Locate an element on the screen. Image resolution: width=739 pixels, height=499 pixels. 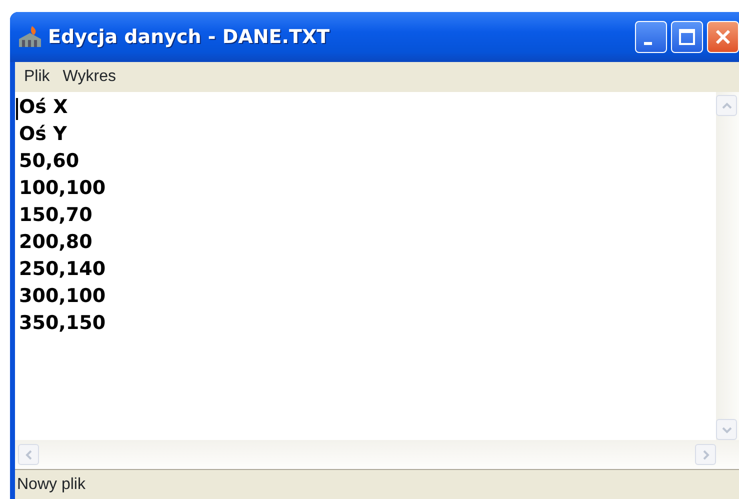
status-text: Nowy plik is located at coordinates (51, 484).